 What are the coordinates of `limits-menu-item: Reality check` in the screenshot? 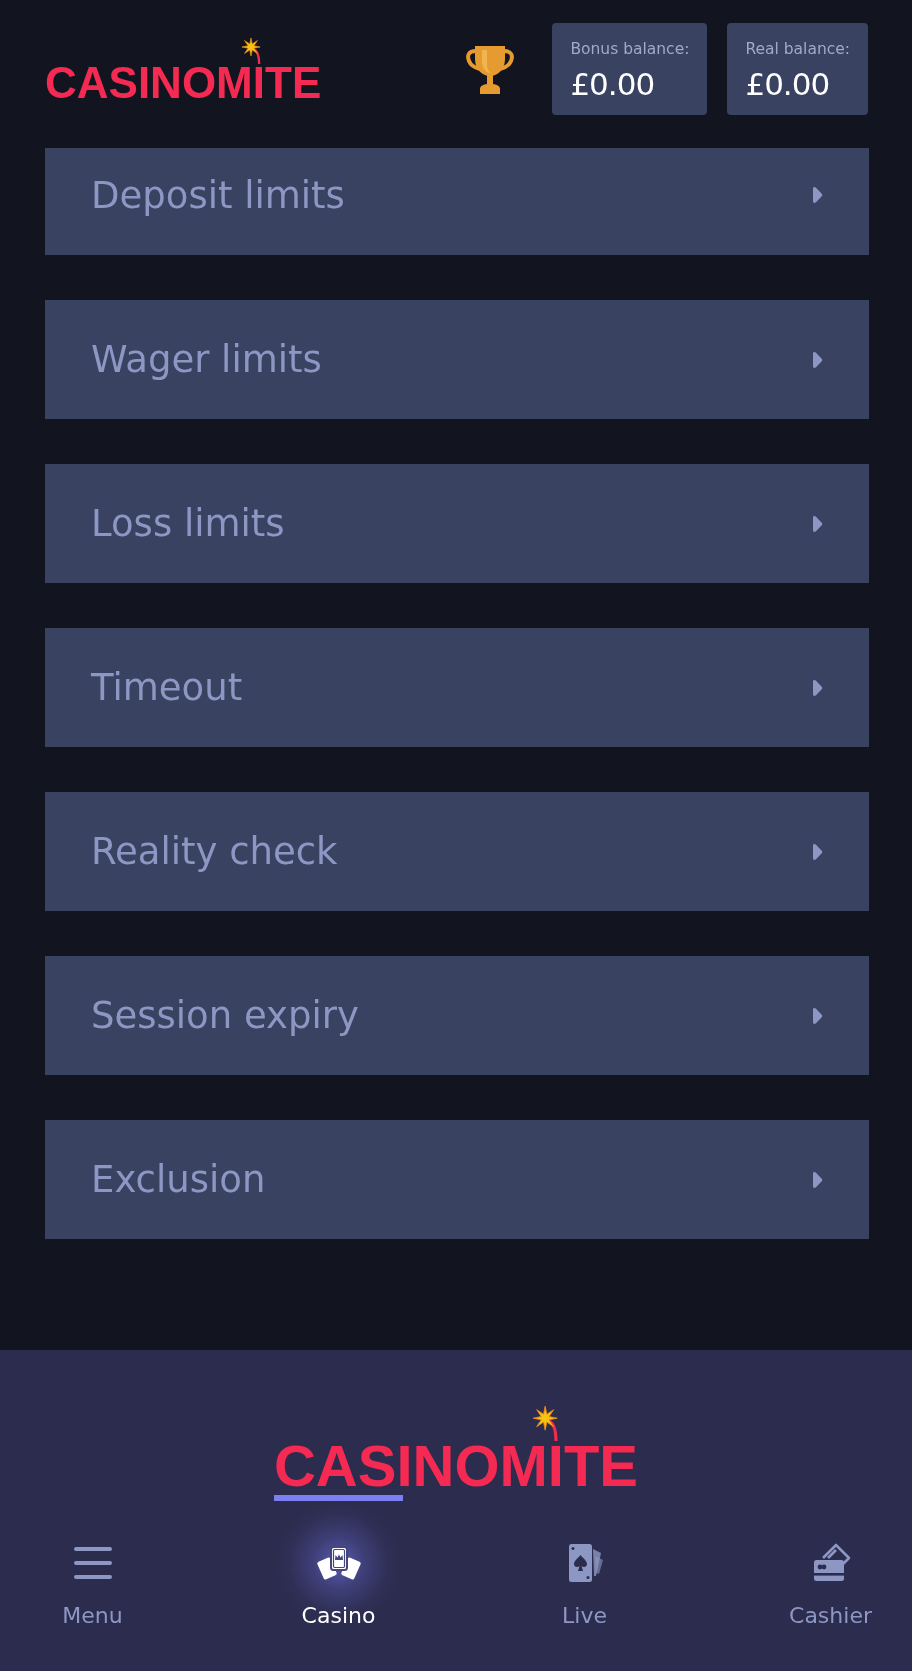 It's located at (457, 851).